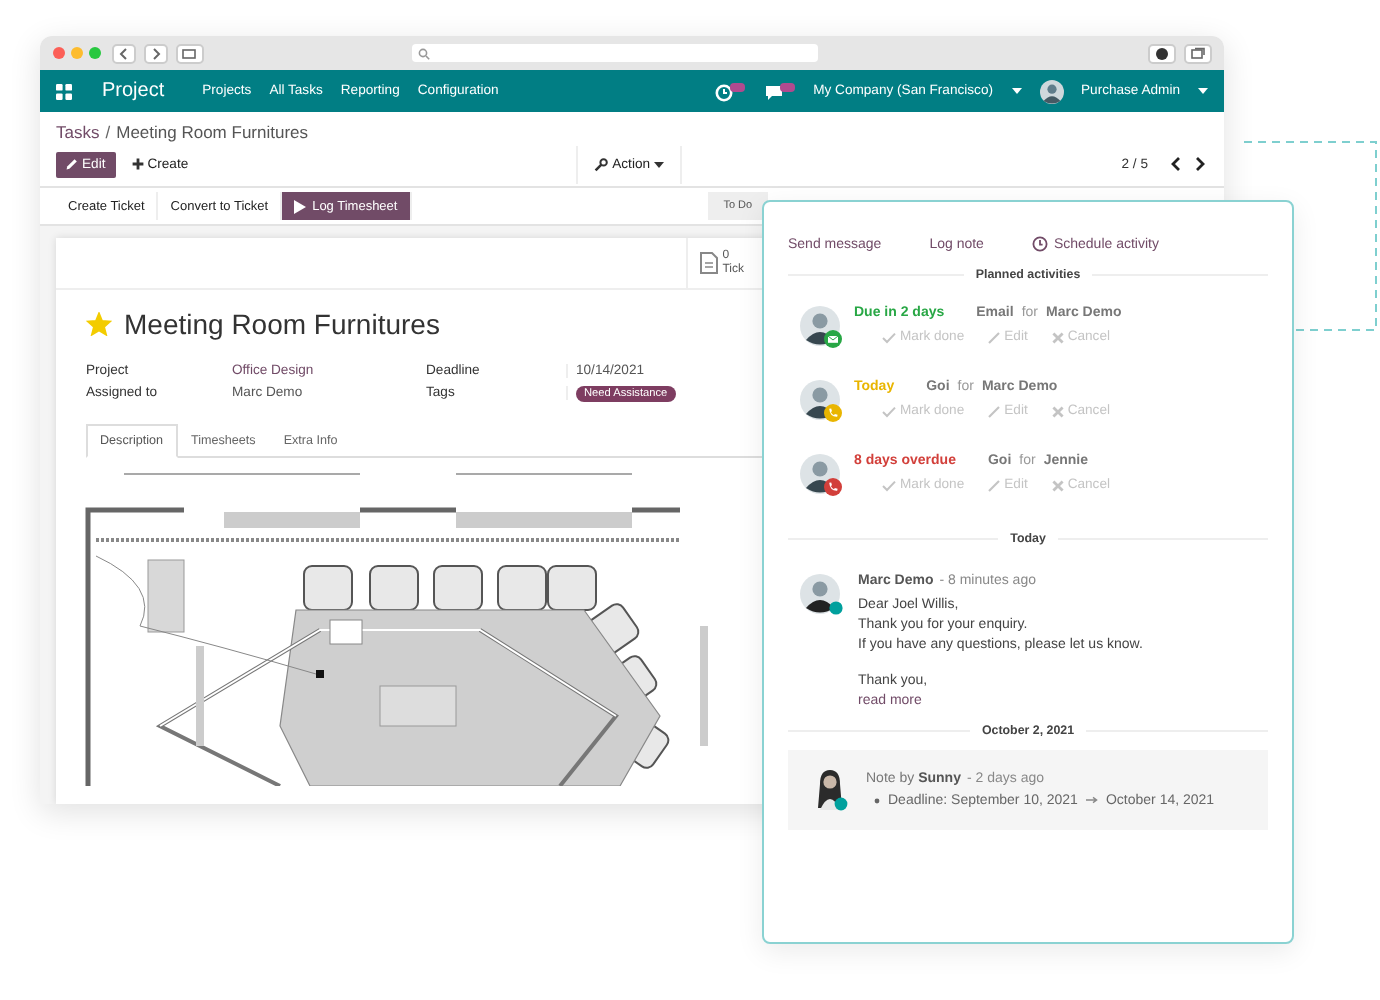 The width and height of the screenshot is (1380, 1000). I want to click on clock-icon, so click(1039, 244).